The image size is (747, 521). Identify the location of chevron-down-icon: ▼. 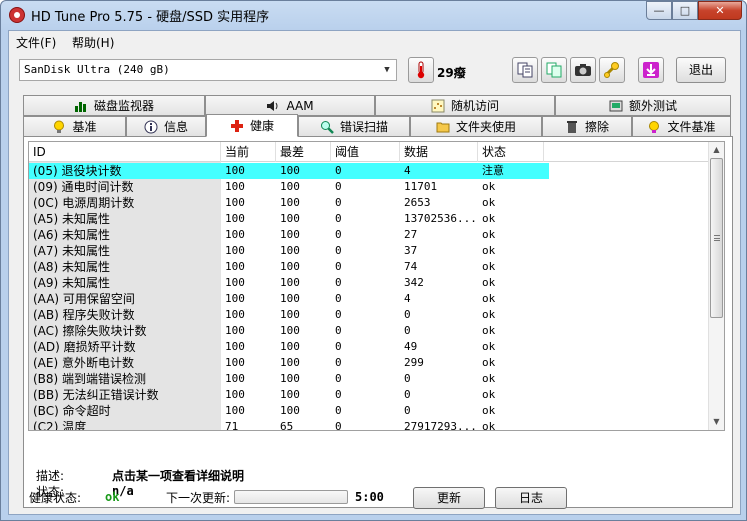
(387, 70).